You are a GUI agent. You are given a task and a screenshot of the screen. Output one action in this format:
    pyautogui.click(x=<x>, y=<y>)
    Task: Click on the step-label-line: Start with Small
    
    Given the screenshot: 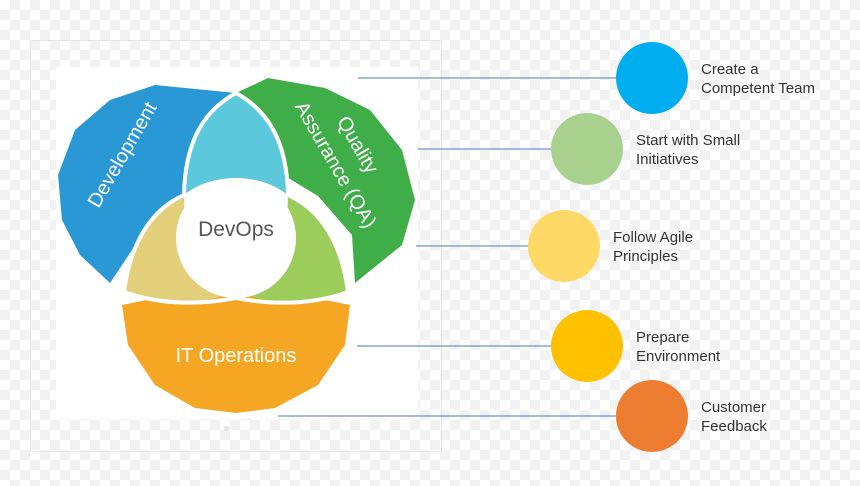 What is the action you would take?
    pyautogui.click(x=688, y=140)
    